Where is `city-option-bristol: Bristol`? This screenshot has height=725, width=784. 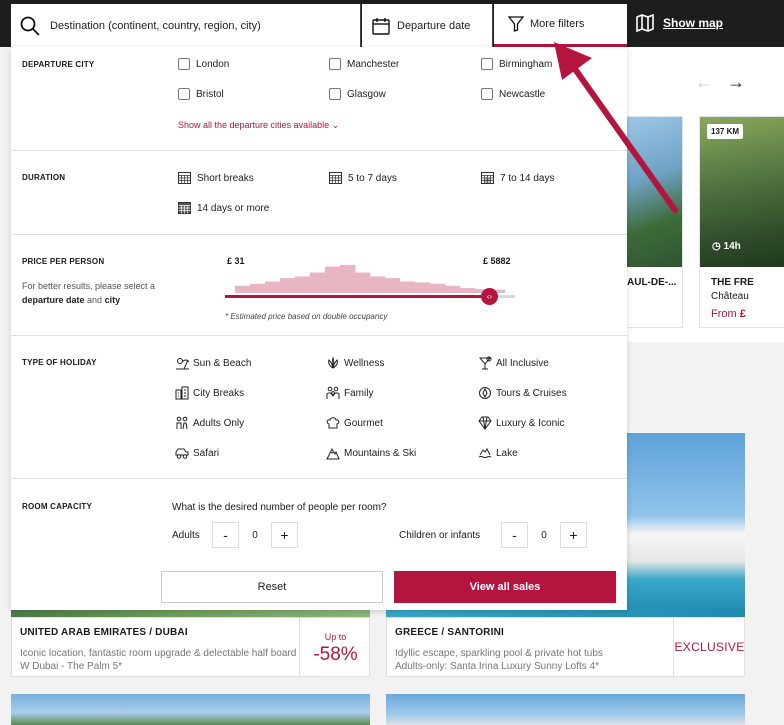
city-option-bristol: Bristol is located at coordinates (201, 94).